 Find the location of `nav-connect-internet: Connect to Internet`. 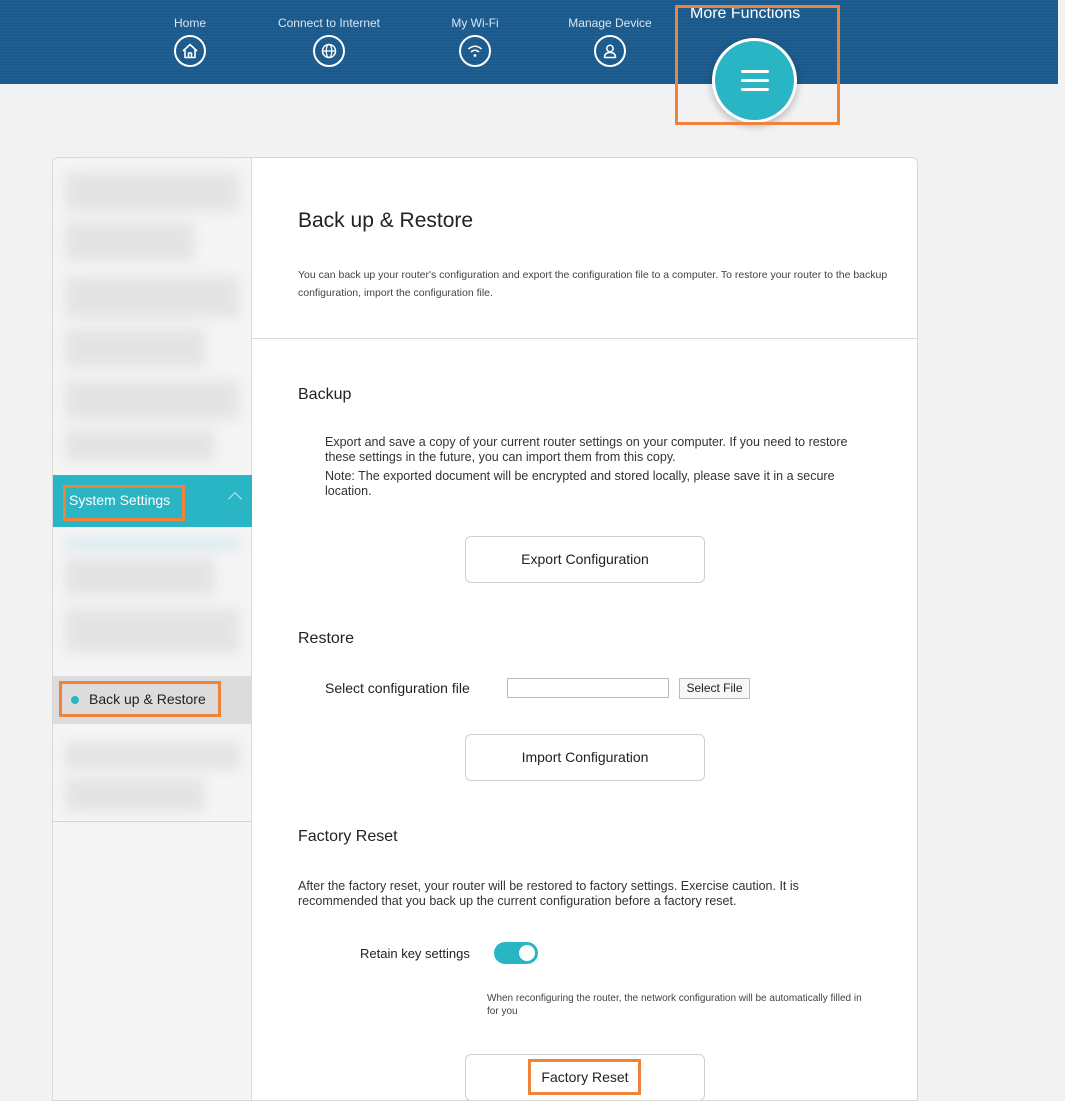

nav-connect-internet: Connect to Internet is located at coordinates (329, 41).